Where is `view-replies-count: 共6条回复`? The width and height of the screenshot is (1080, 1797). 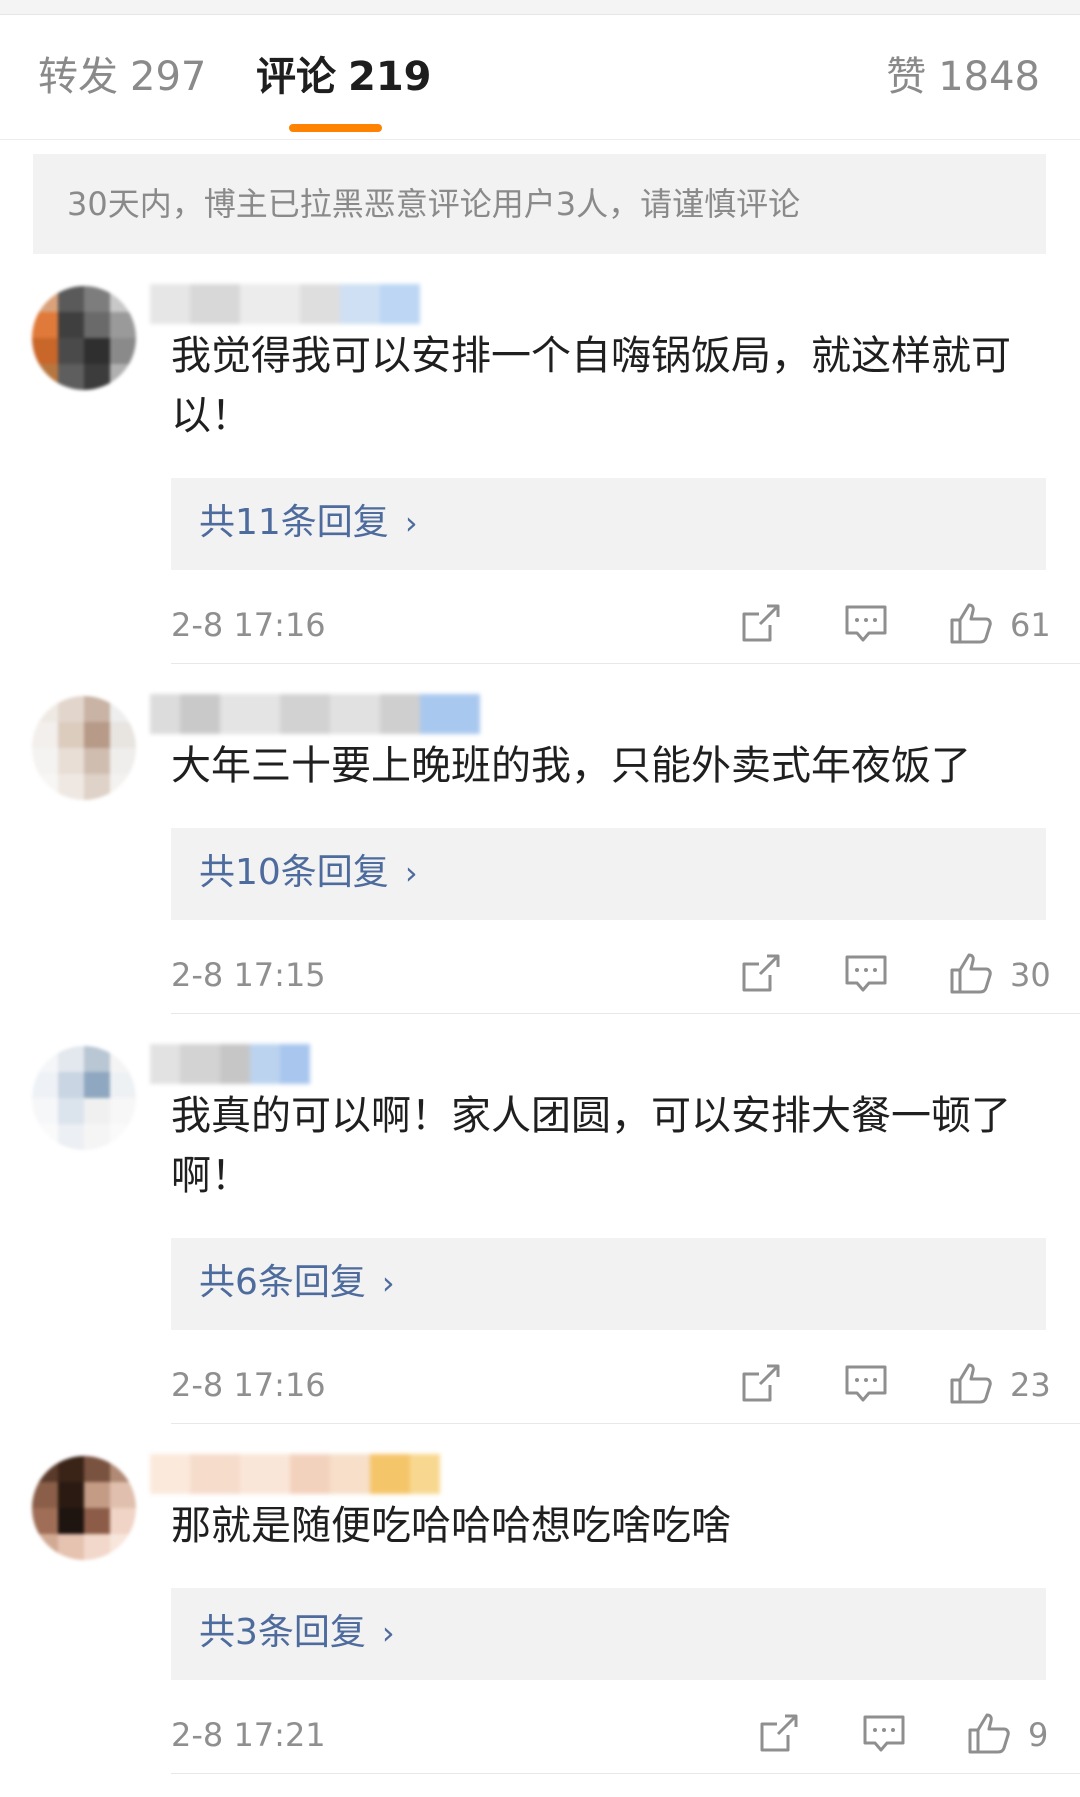
view-replies-count: 共6条回复 is located at coordinates (282, 1282).